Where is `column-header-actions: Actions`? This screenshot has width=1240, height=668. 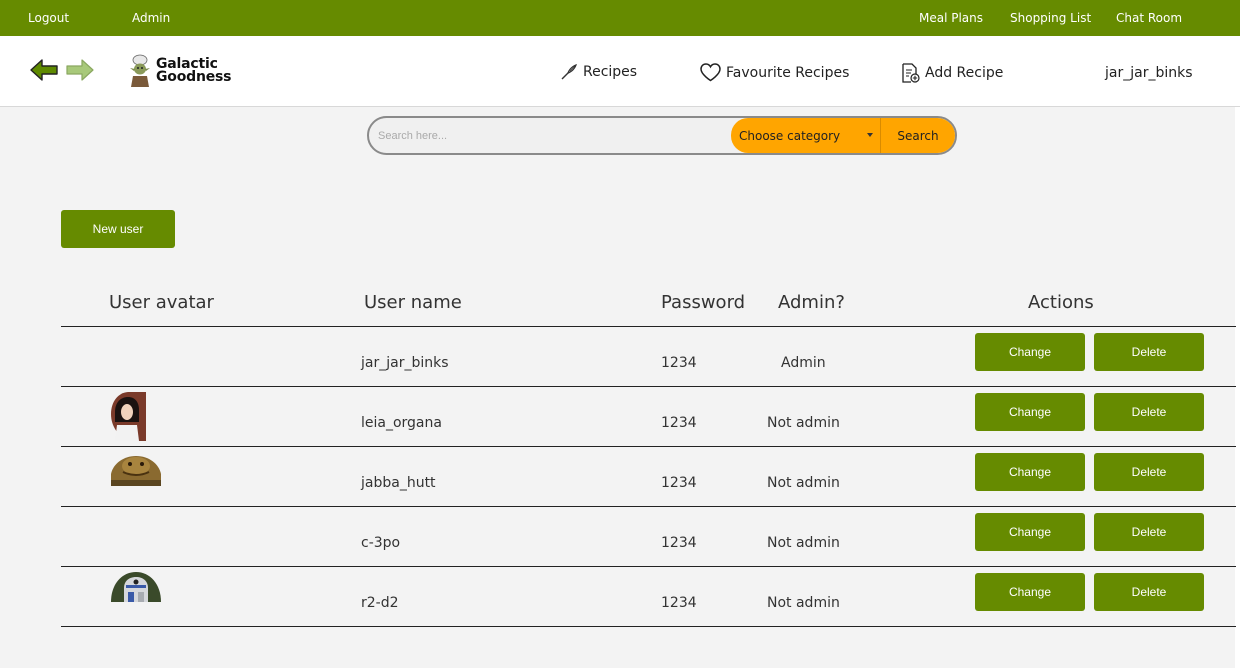
column-header-actions: Actions is located at coordinates (1061, 302).